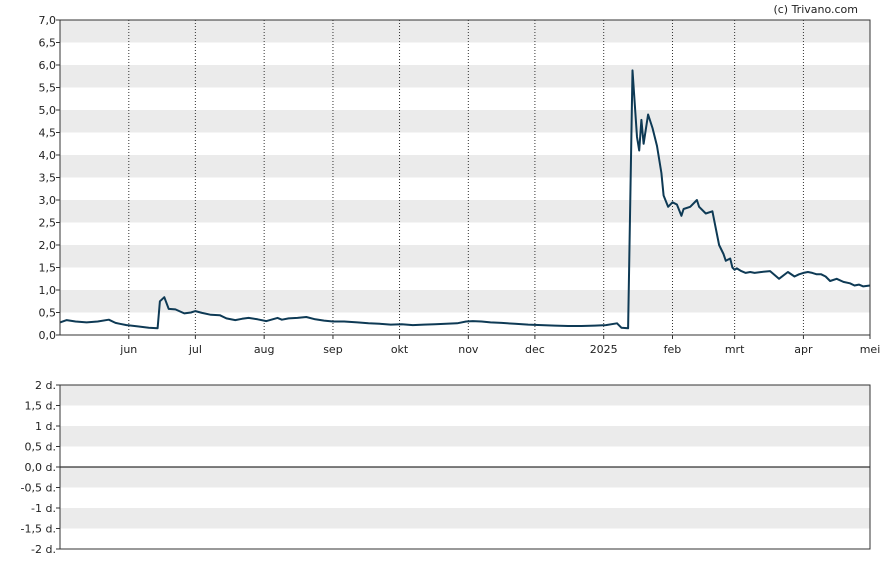  What do you see at coordinates (48, 268) in the screenshot?
I see `price-y-tick-label: 1,5` at bounding box center [48, 268].